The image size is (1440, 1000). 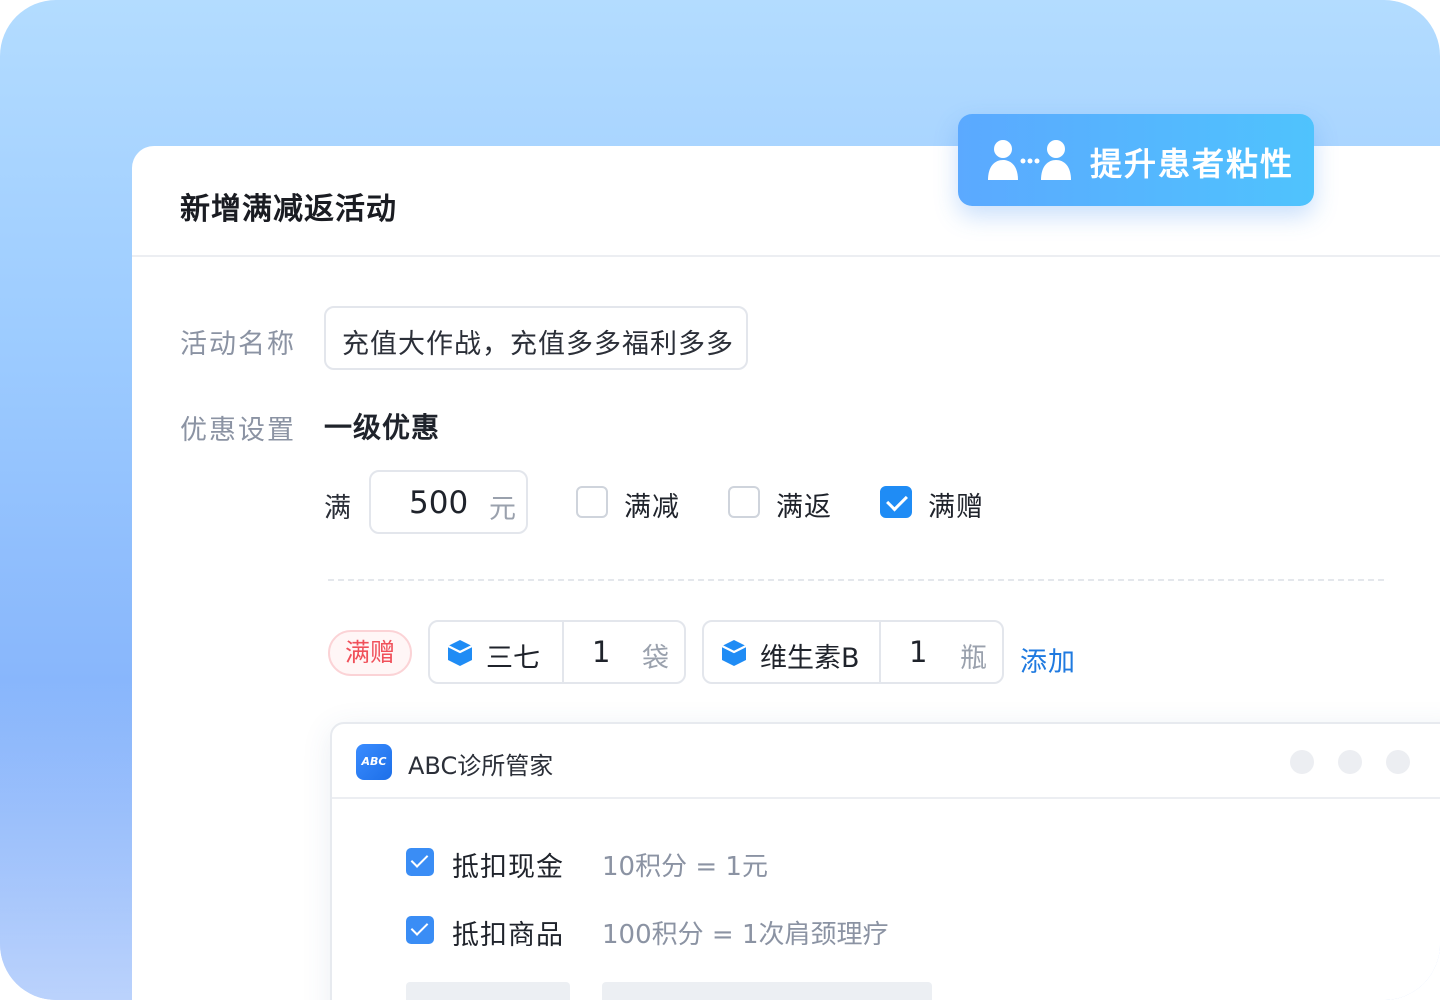 What do you see at coordinates (481, 766) in the screenshot?
I see `app-name: ABC诊所管家` at bounding box center [481, 766].